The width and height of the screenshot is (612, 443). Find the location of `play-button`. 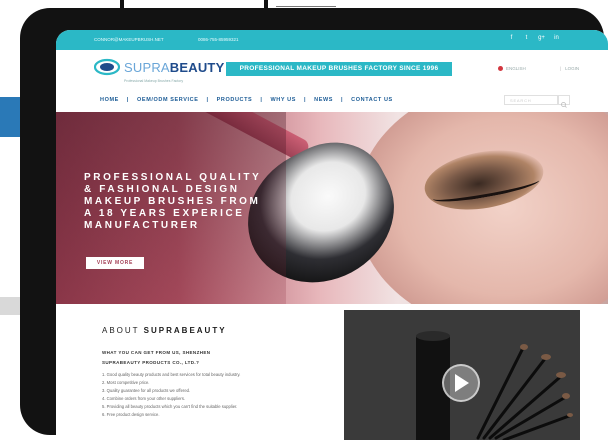

play-button is located at coordinates (461, 383).